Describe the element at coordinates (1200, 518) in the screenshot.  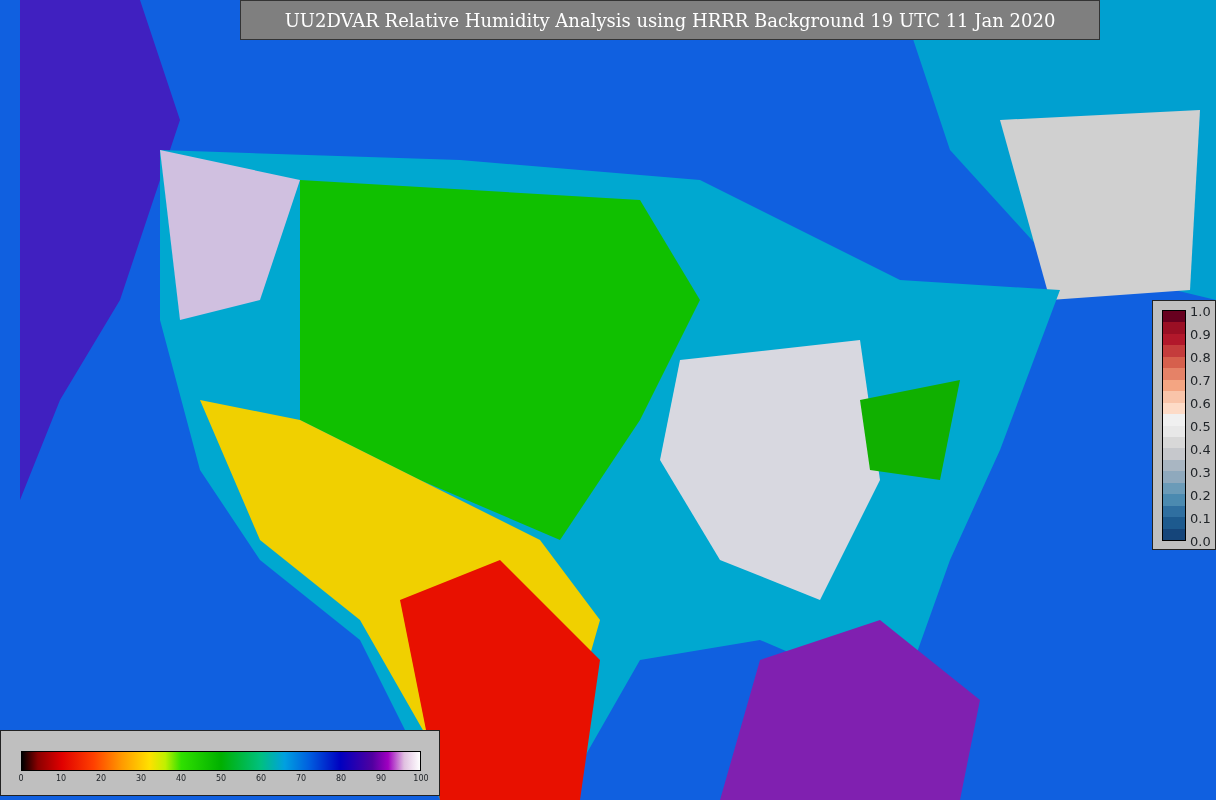
I see `scale-tick-label: 0.1` at that location.